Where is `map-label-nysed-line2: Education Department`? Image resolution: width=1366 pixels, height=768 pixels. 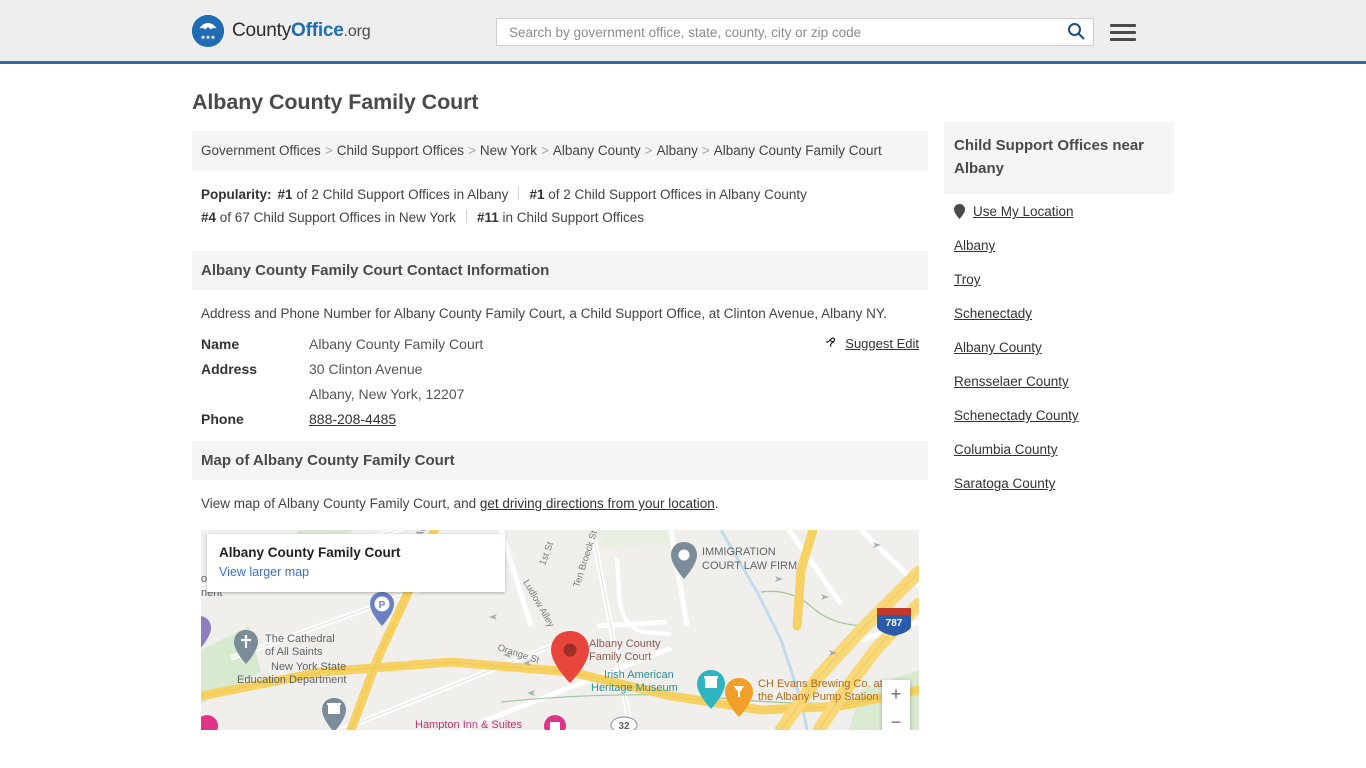 map-label-nysed-line2: Education Department is located at coordinates (291, 680).